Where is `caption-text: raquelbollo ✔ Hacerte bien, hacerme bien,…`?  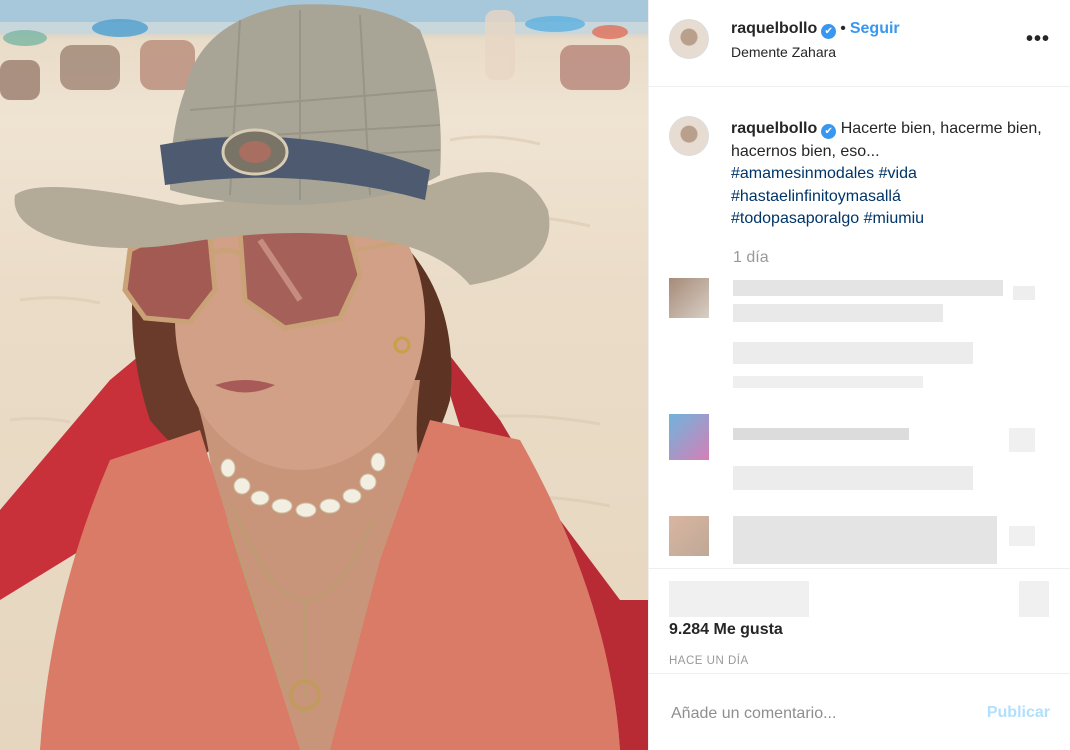
caption-text: raquelbollo ✔ Hacerte bien, hacerme bien,… is located at coordinates (896, 174).